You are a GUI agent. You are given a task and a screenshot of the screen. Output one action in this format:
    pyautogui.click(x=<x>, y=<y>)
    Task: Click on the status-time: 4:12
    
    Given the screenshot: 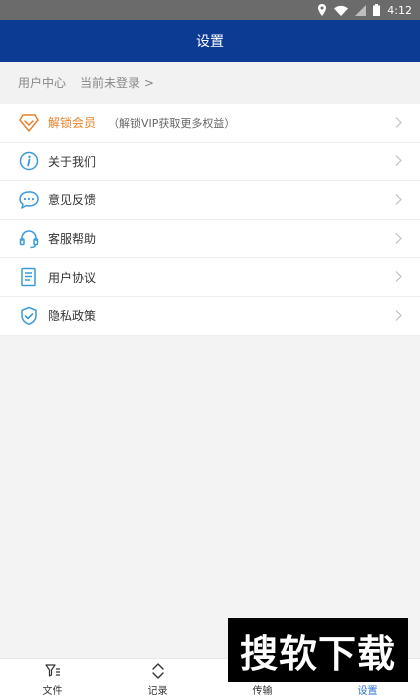 What is the action you would take?
    pyautogui.click(x=399, y=10)
    